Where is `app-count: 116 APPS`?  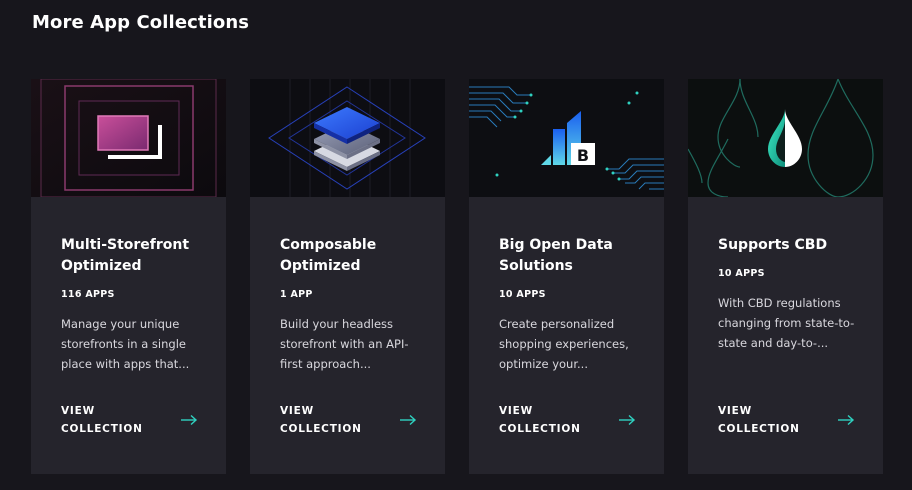 app-count: 116 APPS is located at coordinates (88, 294).